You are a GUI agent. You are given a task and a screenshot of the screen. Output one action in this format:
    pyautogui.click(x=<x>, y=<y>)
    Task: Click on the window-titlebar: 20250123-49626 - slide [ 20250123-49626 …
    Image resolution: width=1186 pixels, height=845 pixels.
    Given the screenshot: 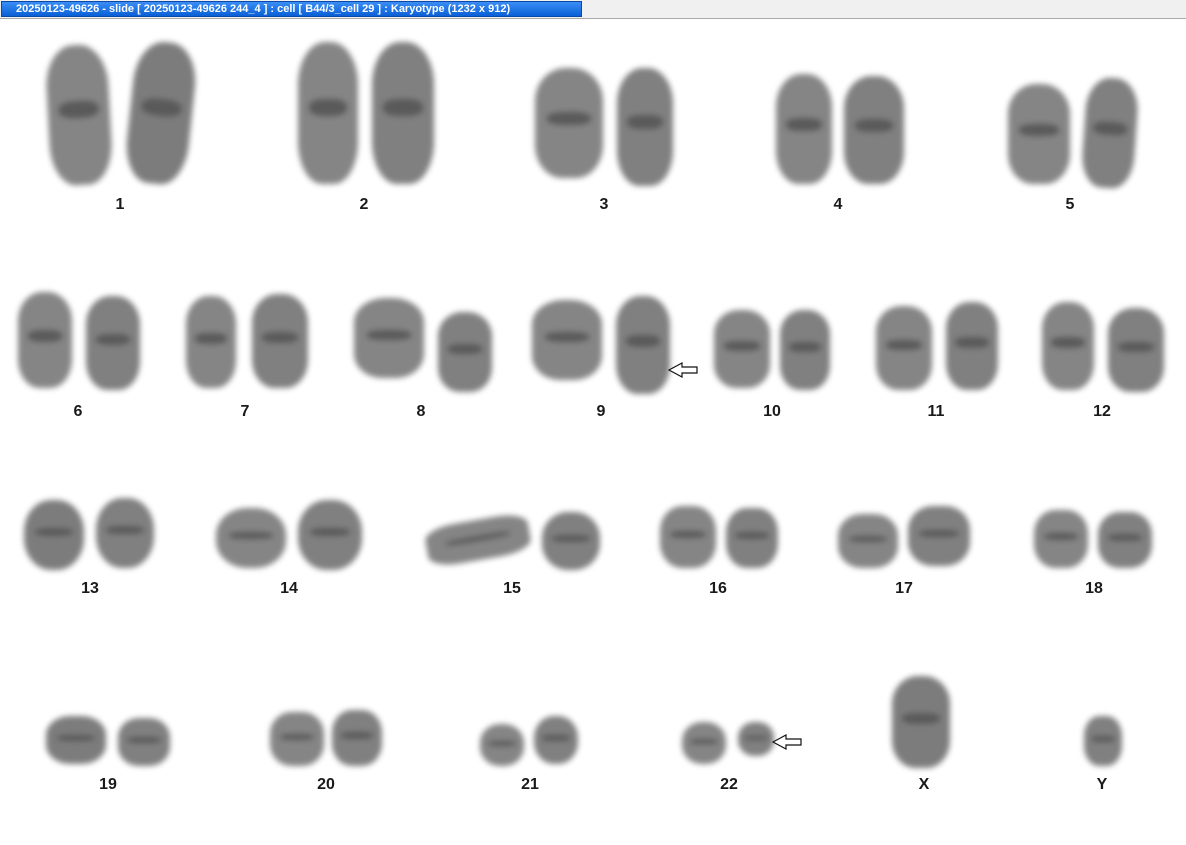 What is the action you would take?
    pyautogui.click(x=593, y=9)
    